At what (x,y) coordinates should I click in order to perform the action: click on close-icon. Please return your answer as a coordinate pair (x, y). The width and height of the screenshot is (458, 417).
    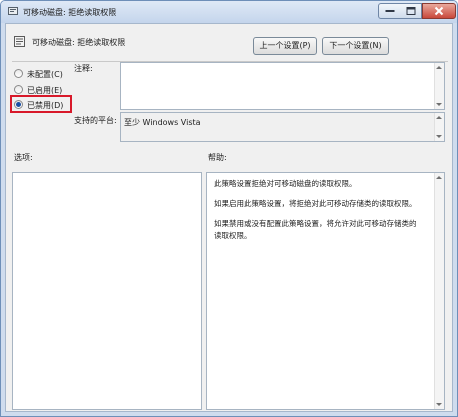
    Looking at the image, I should click on (439, 11).